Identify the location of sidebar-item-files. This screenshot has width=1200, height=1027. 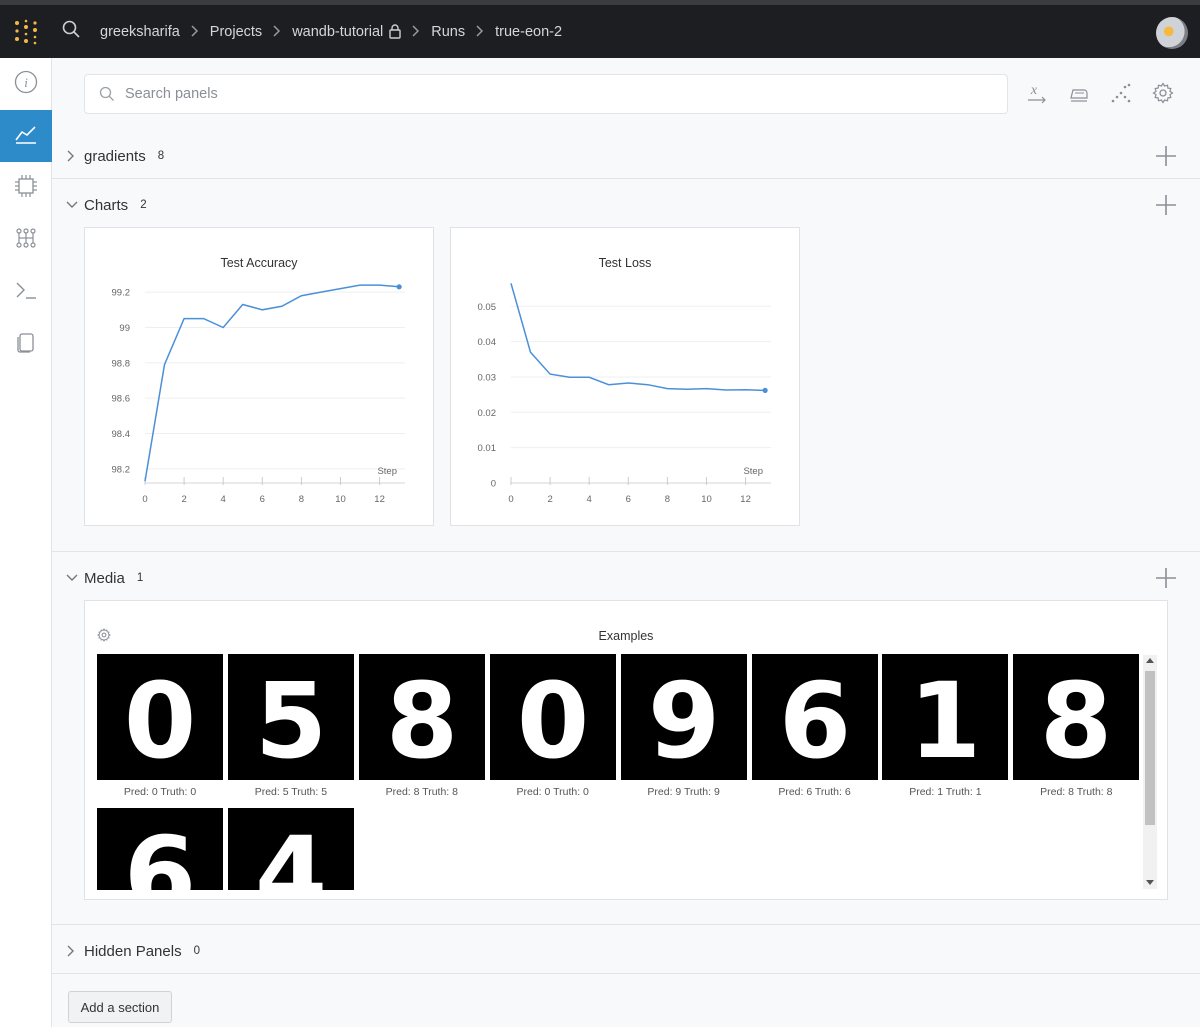
(26, 344).